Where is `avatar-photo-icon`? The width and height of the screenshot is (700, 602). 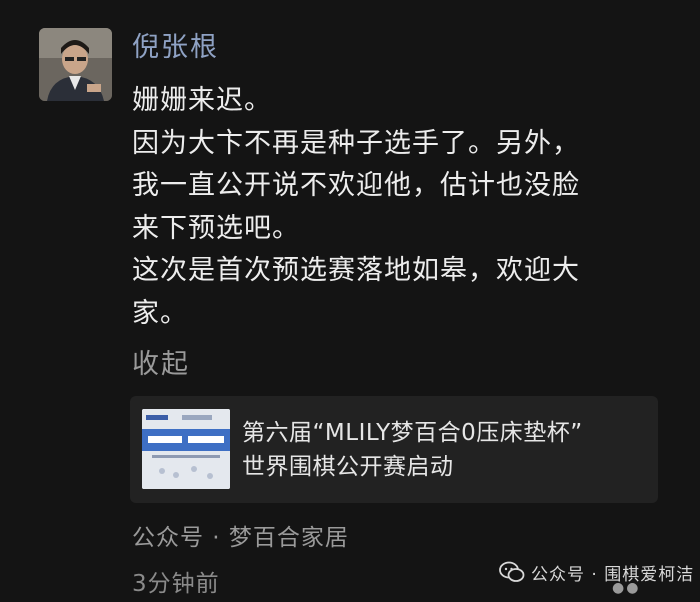
avatar-photo-icon is located at coordinates (75, 64).